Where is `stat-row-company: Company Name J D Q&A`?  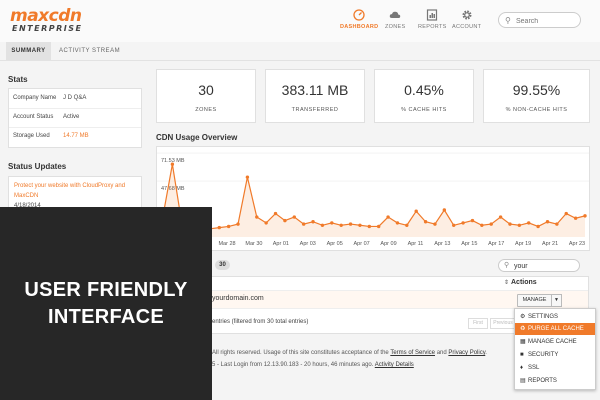 stat-row-company: Company Name J D Q&A is located at coordinates (75, 99).